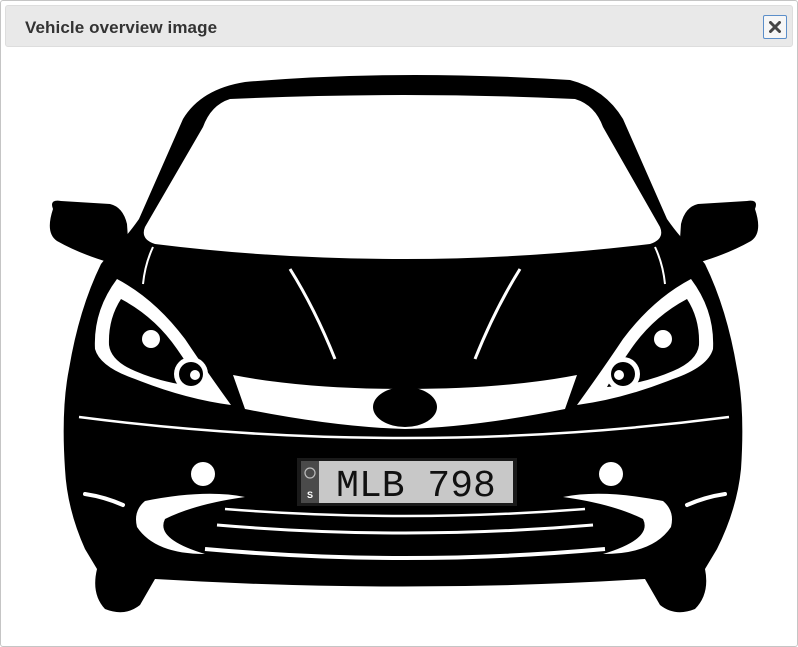  Describe the element at coordinates (405, 407) in the screenshot. I see `front-badge` at that location.